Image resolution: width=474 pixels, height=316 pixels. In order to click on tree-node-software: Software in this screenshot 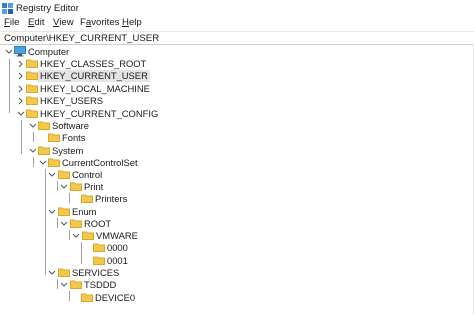, I will do `click(100, 126)`.